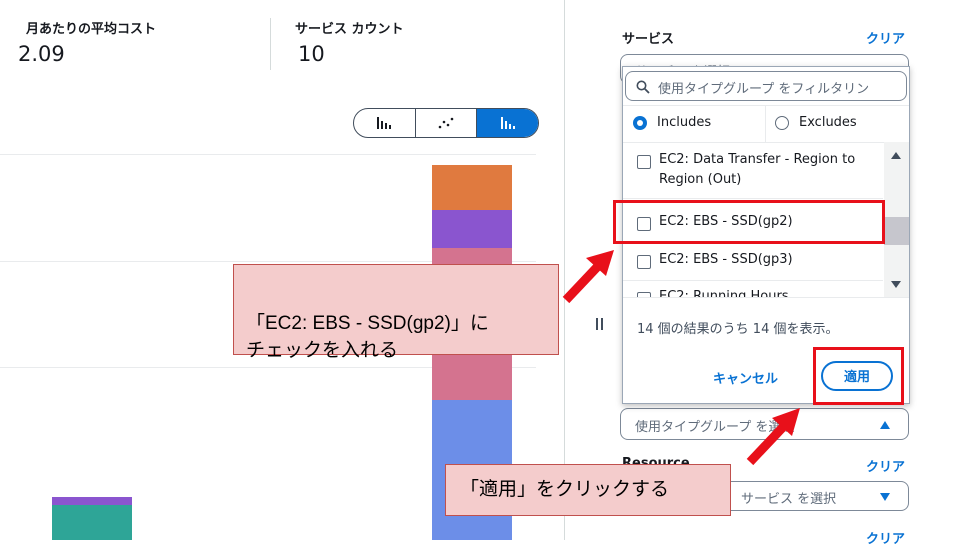  Describe the element at coordinates (726, 259) in the screenshot. I see `option-label: EC2: EBS - SSD(gp3)` at that location.